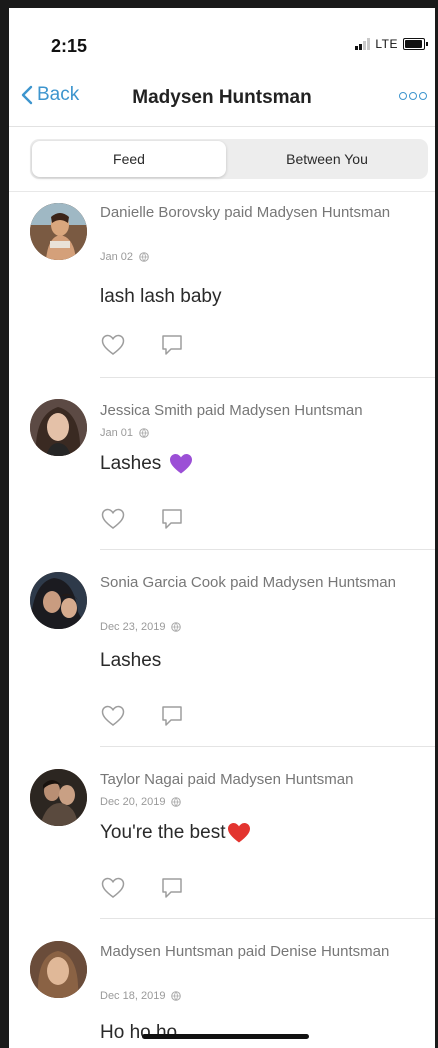 Image resolution: width=438 pixels, height=1048 pixels. I want to click on tab-bar: Feed Between You, so click(222, 159).